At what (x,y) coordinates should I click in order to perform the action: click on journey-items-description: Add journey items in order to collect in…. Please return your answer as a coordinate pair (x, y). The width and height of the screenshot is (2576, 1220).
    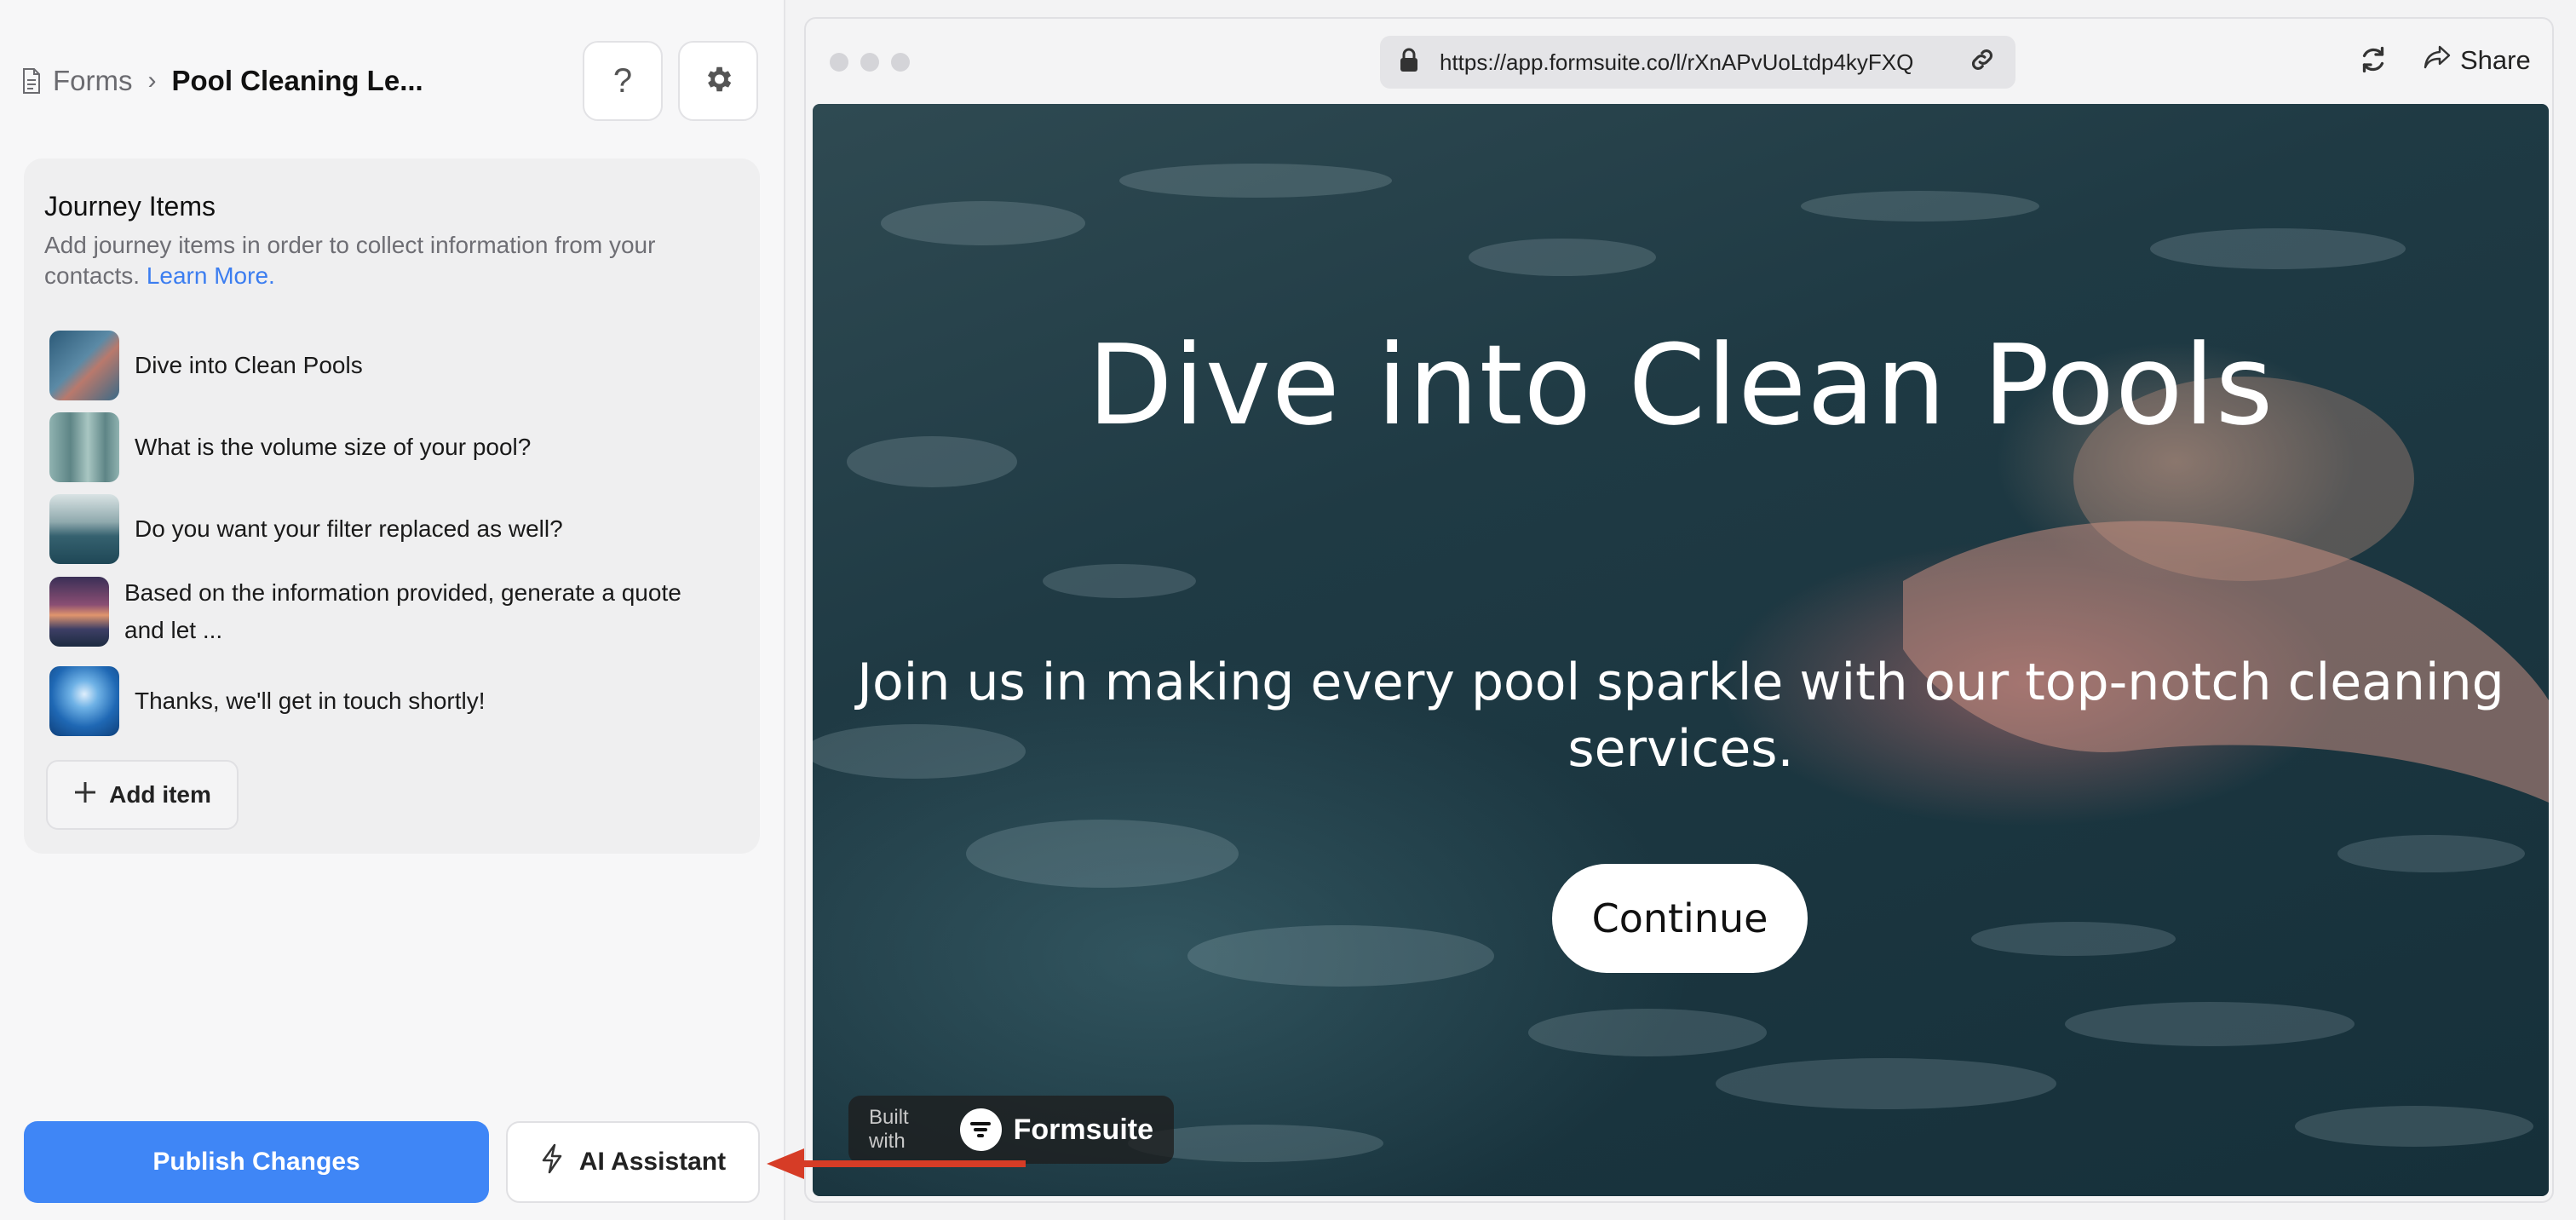
    Looking at the image, I should click on (394, 260).